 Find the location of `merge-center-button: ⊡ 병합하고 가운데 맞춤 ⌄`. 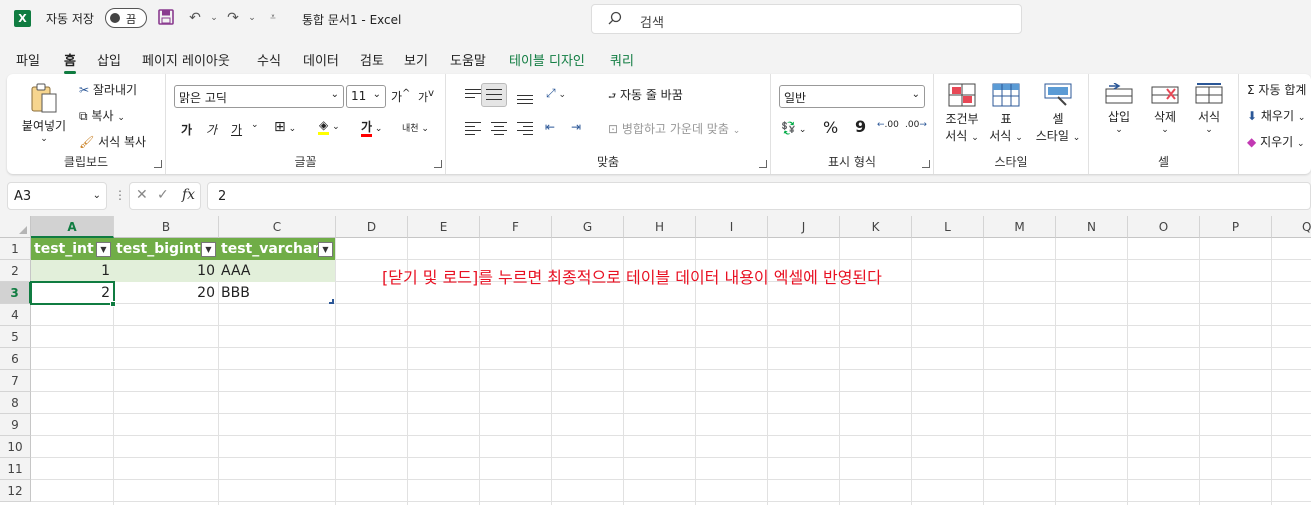

merge-center-button: ⊡ 병합하고 가운데 맞춤 ⌄ is located at coordinates (674, 128).